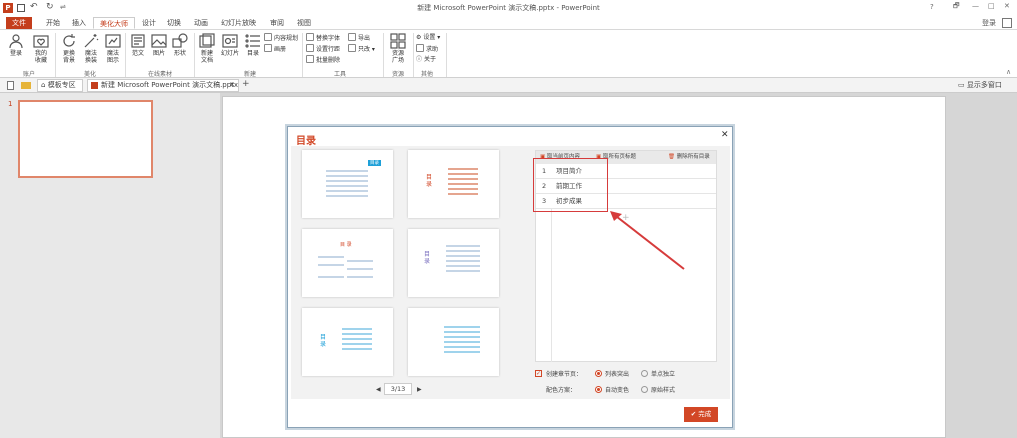 Image resolution: width=1017 pixels, height=438 pixels. I want to click on slides-button: 幻灯片, so click(230, 45).